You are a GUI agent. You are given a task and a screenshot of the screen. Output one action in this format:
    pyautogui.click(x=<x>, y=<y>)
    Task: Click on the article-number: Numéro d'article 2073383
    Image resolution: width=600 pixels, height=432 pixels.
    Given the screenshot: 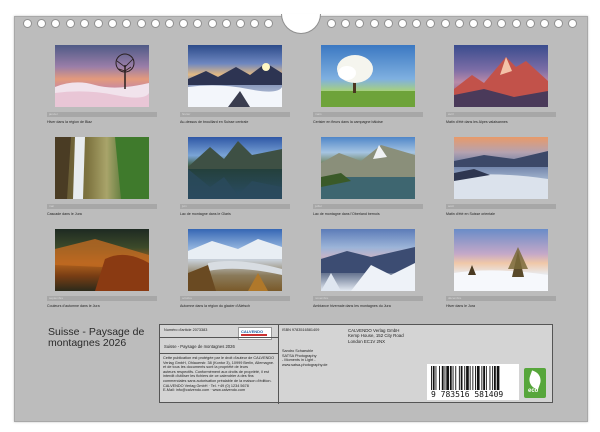 What is the action you would take?
    pyautogui.click(x=186, y=330)
    